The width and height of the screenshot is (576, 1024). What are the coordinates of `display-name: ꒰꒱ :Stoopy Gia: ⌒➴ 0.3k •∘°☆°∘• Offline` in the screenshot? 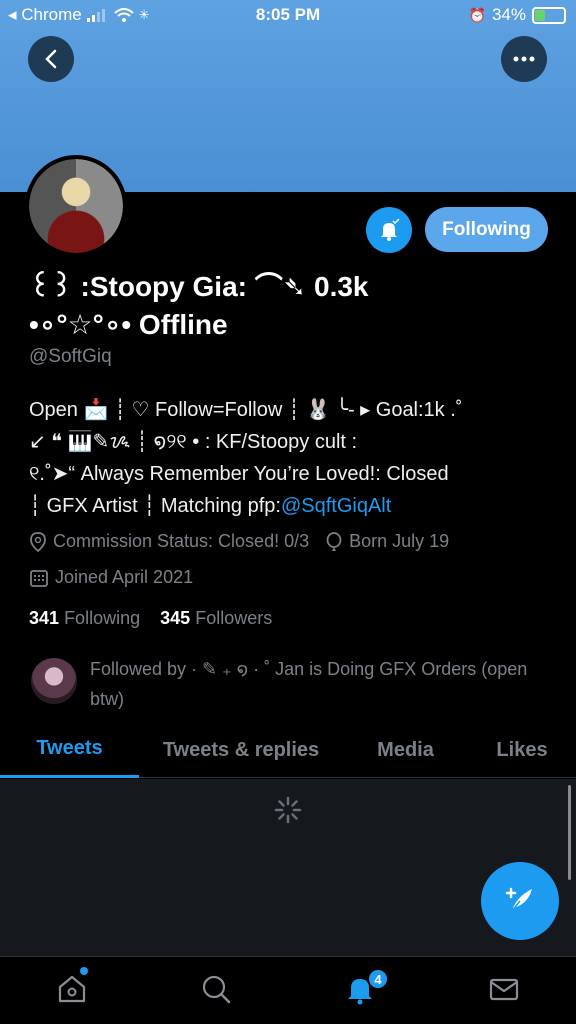 It's located at (289, 306).